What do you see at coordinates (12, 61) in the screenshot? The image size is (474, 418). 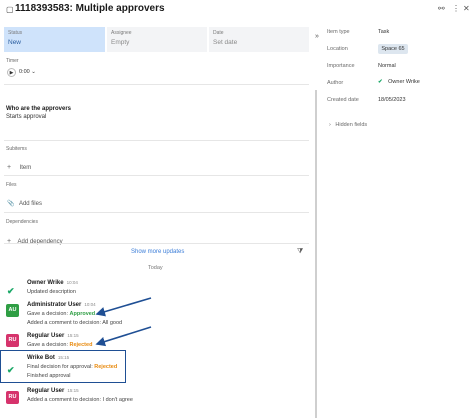 I see `timer-label: Timer` at bounding box center [12, 61].